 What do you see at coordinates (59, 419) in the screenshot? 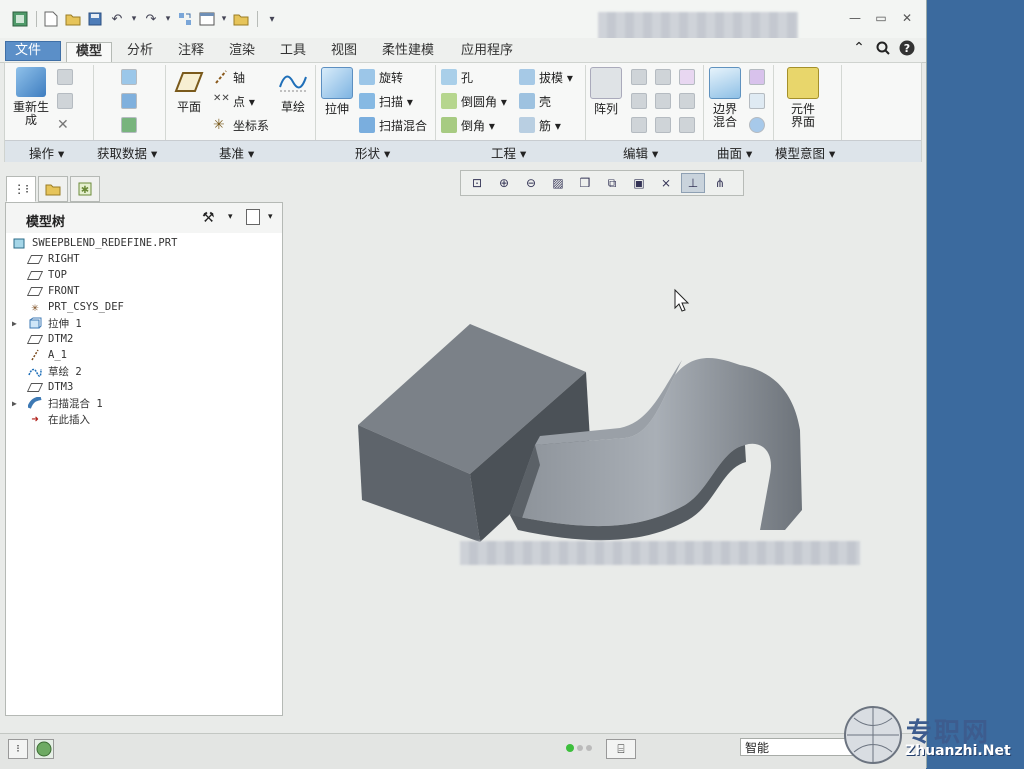
I see `tree-item: ➜ 在此插入` at bounding box center [59, 419].